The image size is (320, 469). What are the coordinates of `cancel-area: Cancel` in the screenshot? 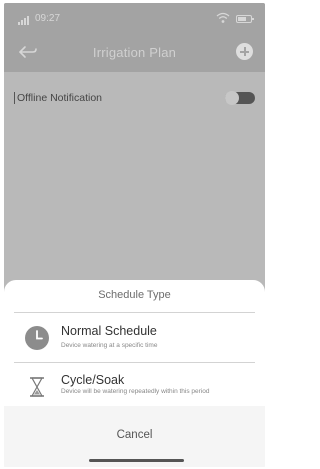 It's located at (134, 436).